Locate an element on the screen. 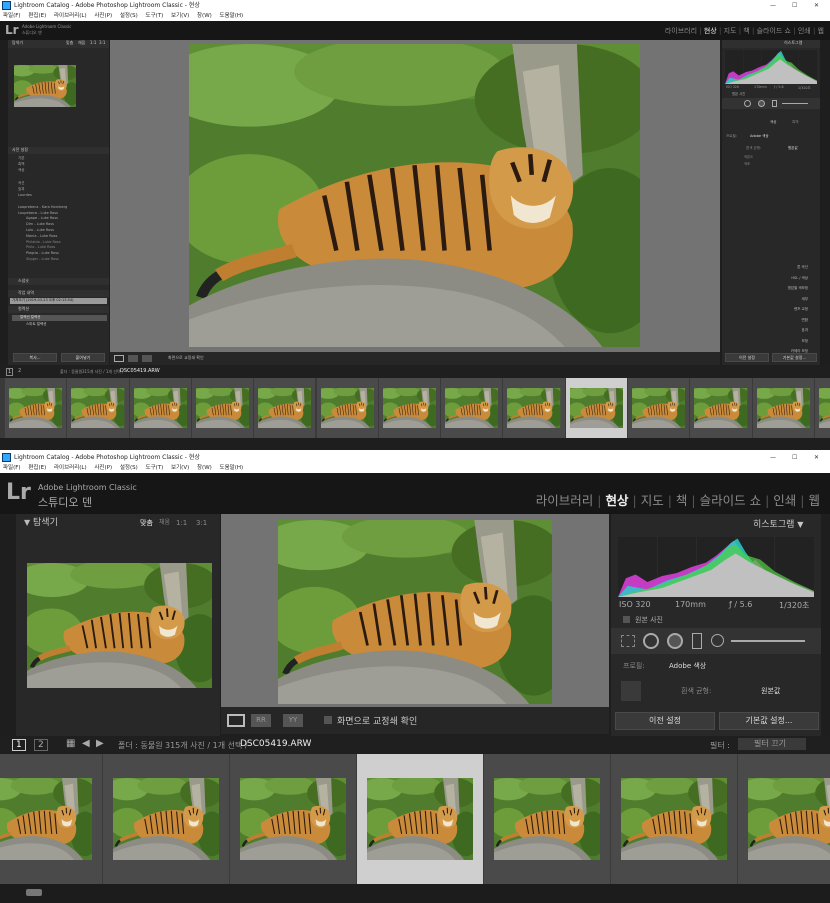  maximize-button: ☐ is located at coordinates (794, 5).